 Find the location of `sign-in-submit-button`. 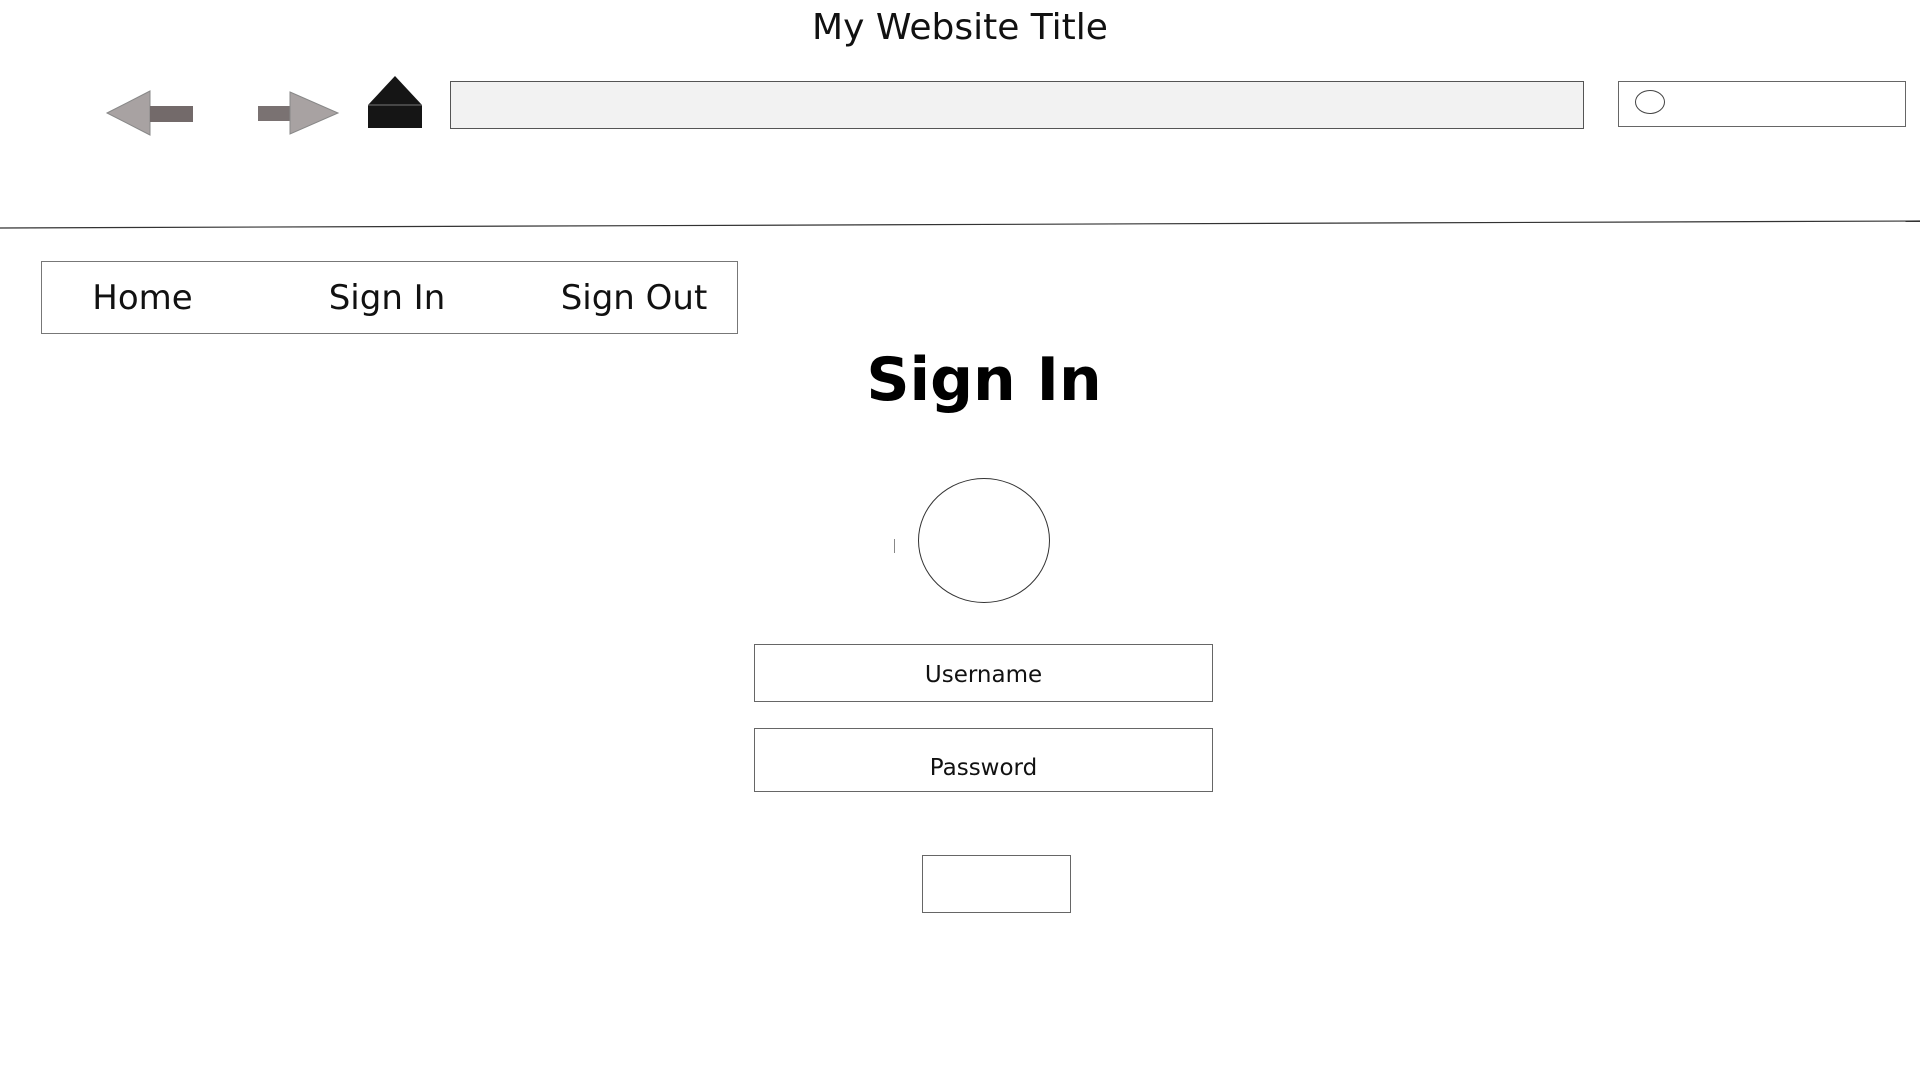

sign-in-submit-button is located at coordinates (996, 884).